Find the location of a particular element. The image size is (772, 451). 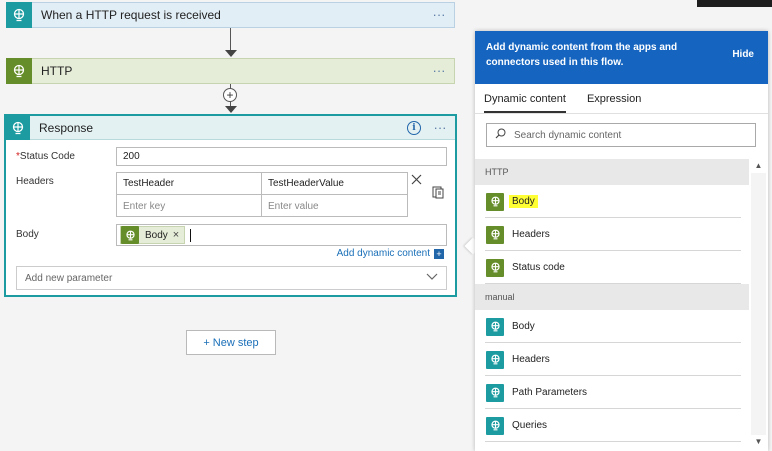

close-icon is located at coordinates (416, 179).